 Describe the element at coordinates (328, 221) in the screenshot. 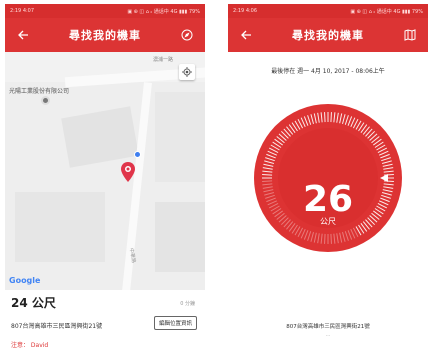

I see `gauge-unit: 公尺` at that location.